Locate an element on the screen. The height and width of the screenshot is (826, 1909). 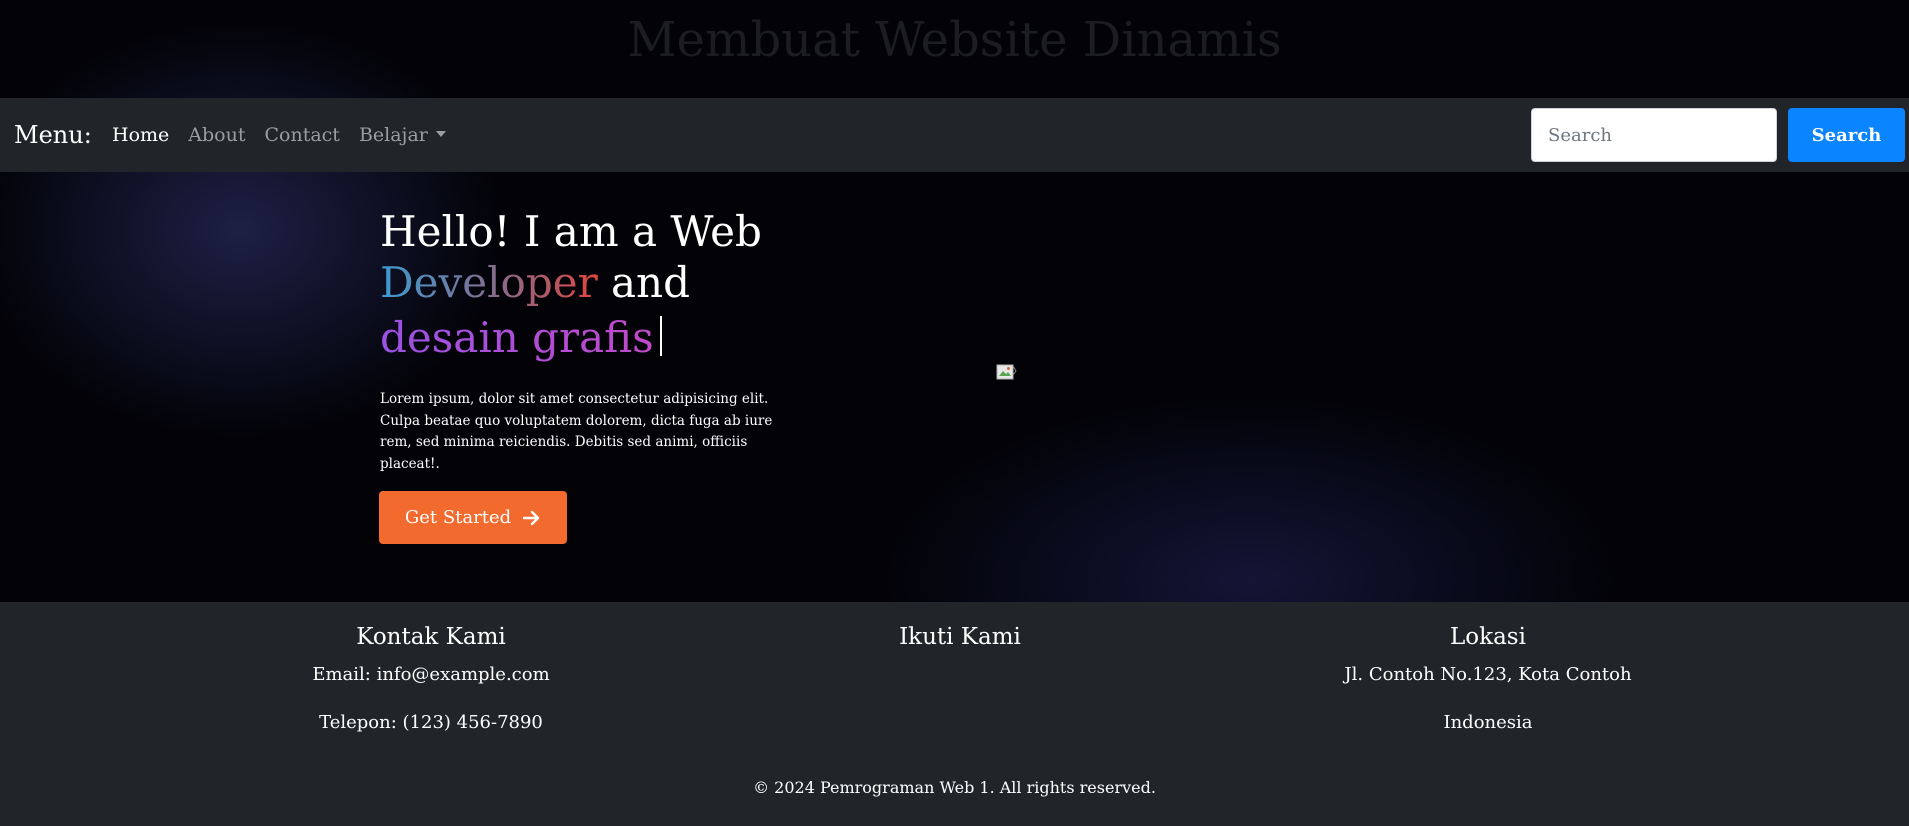
nav-link-about: About is located at coordinates (217, 135).